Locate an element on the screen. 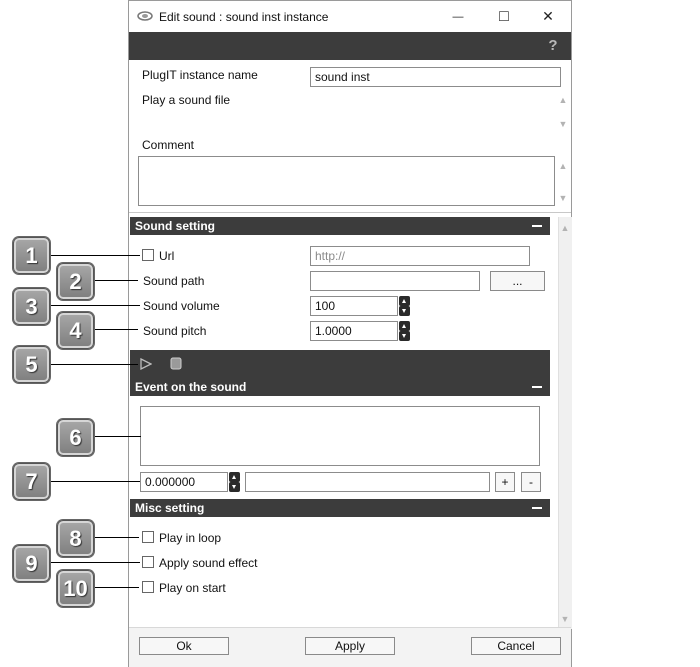 Image resolution: width=700 pixels, height=667 pixels. comment-scroll-down-icon: ▼ is located at coordinates (563, 198).